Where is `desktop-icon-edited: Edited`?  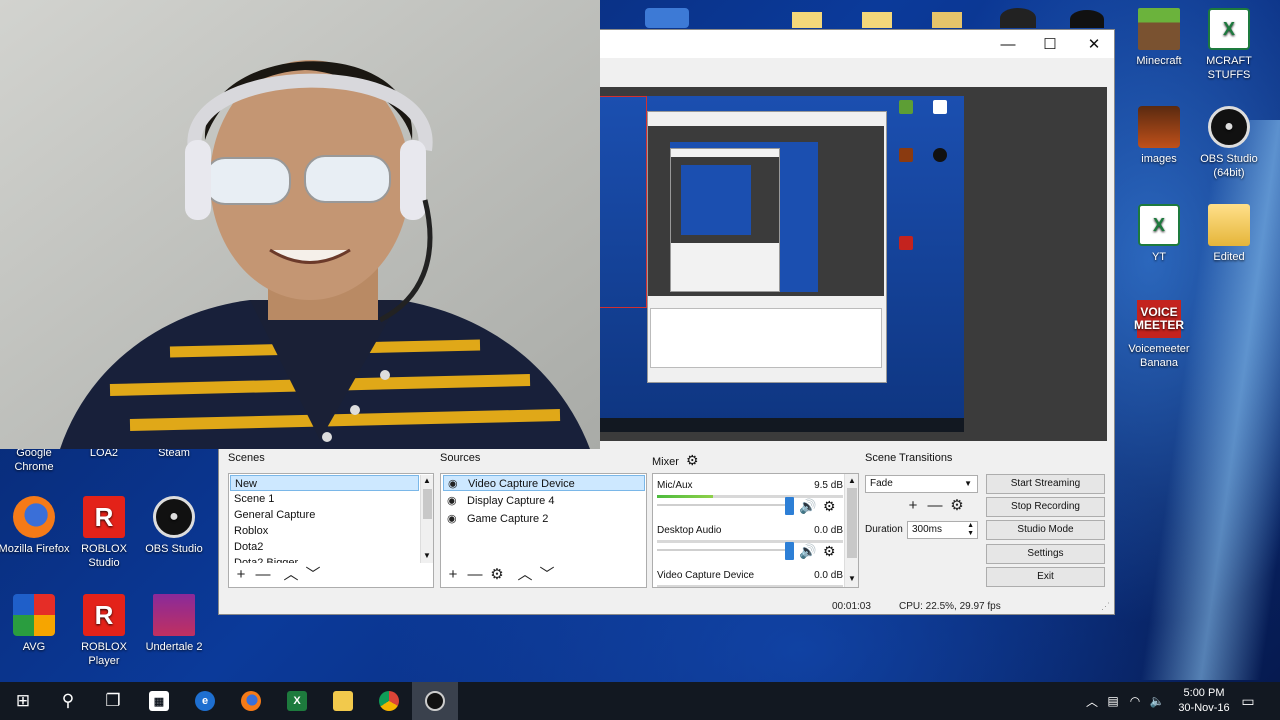
desktop-icon-edited: Edited is located at coordinates (1229, 234).